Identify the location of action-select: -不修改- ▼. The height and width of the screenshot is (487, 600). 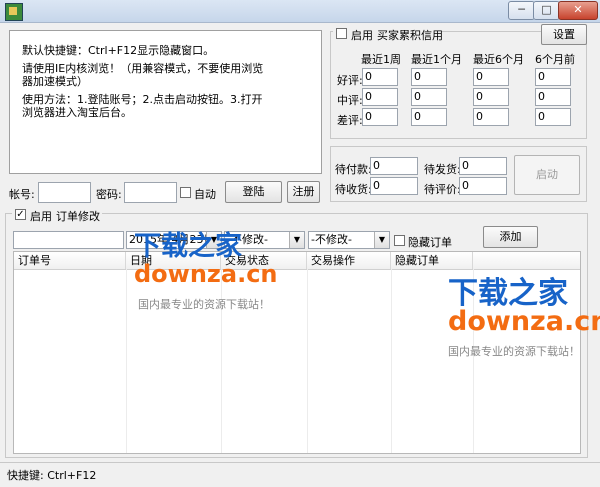
(349, 240).